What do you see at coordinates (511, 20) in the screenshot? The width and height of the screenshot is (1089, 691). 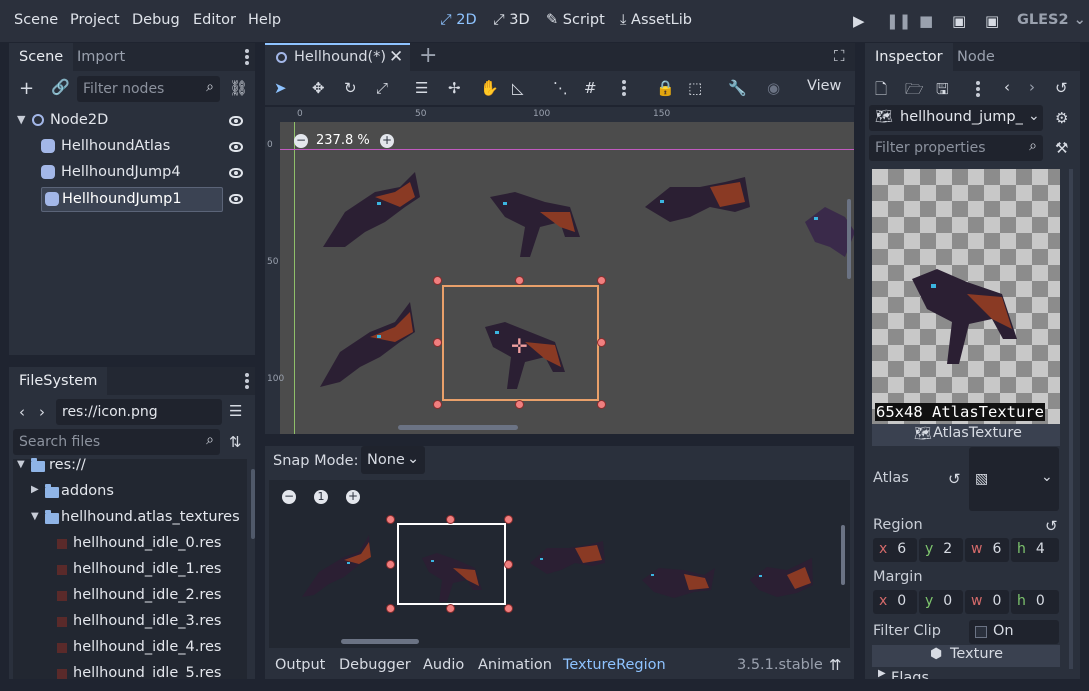 I see `mode-3d-button: ⤢ 3D` at bounding box center [511, 20].